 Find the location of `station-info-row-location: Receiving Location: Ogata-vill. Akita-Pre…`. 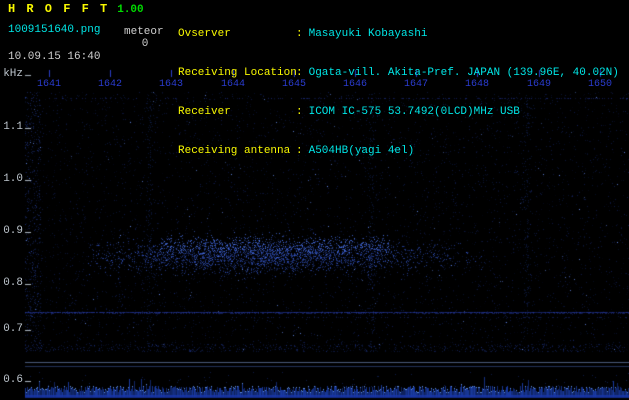

station-info-row-location: Receiving Location: Ogata-vill. Akita-Pre… is located at coordinates (398, 73).